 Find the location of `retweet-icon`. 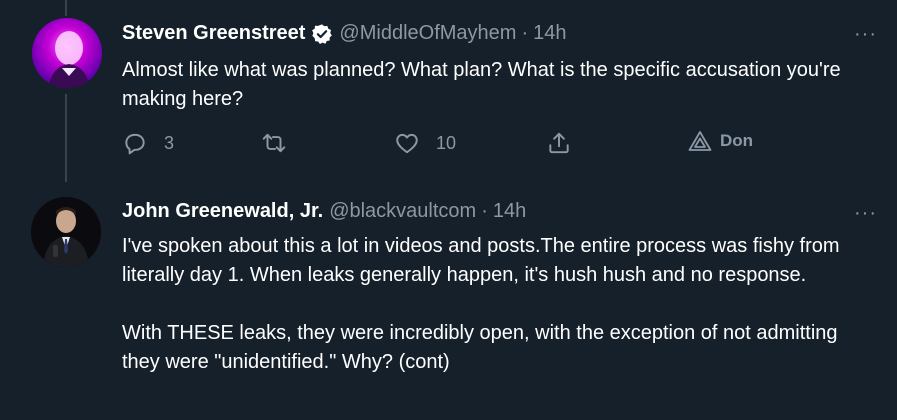

retweet-icon is located at coordinates (274, 143).